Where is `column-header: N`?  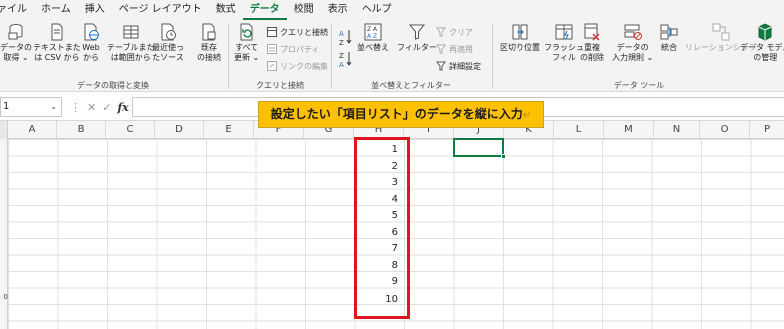
column-header: N is located at coordinates (677, 130).